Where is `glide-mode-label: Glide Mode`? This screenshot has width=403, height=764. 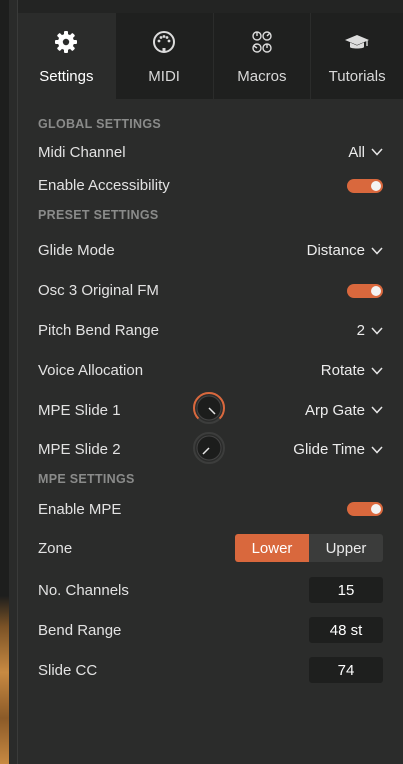
glide-mode-label: Glide Mode is located at coordinates (76, 250).